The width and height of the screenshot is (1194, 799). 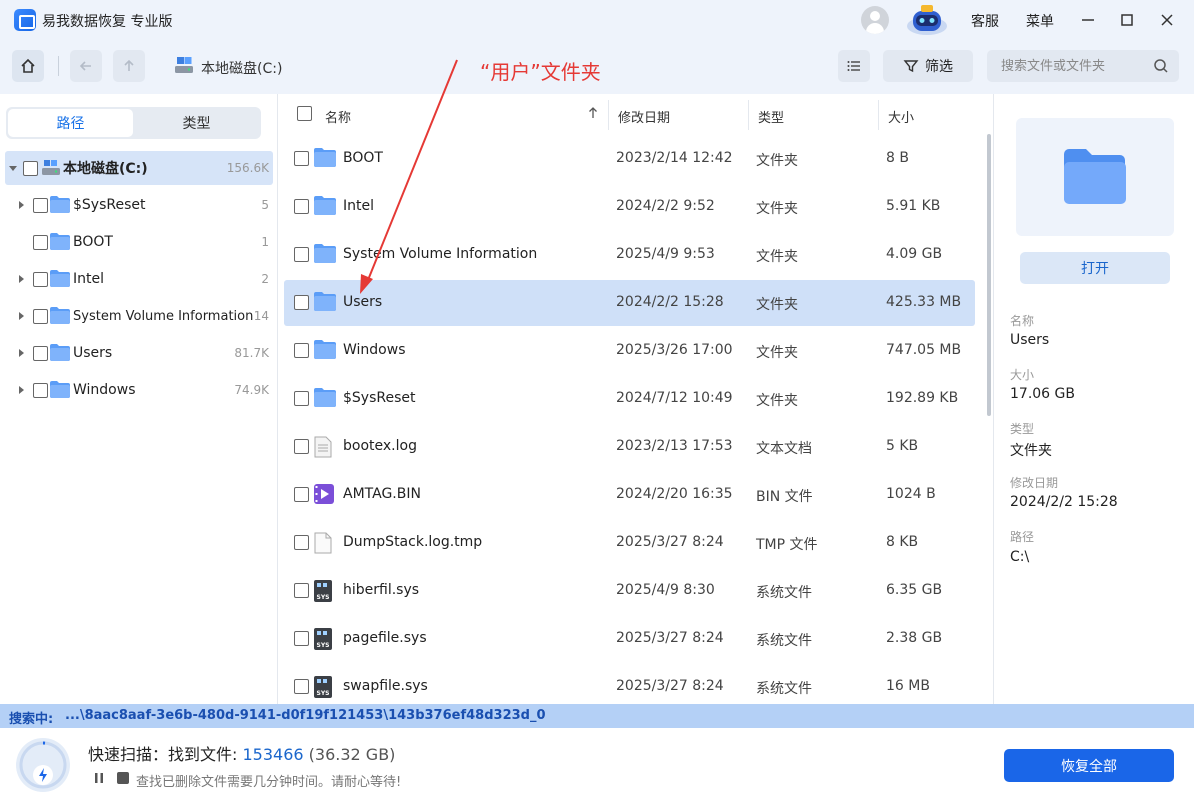 What do you see at coordinates (924, 350) in the screenshot?
I see `file-size: 747.05 MB` at bounding box center [924, 350].